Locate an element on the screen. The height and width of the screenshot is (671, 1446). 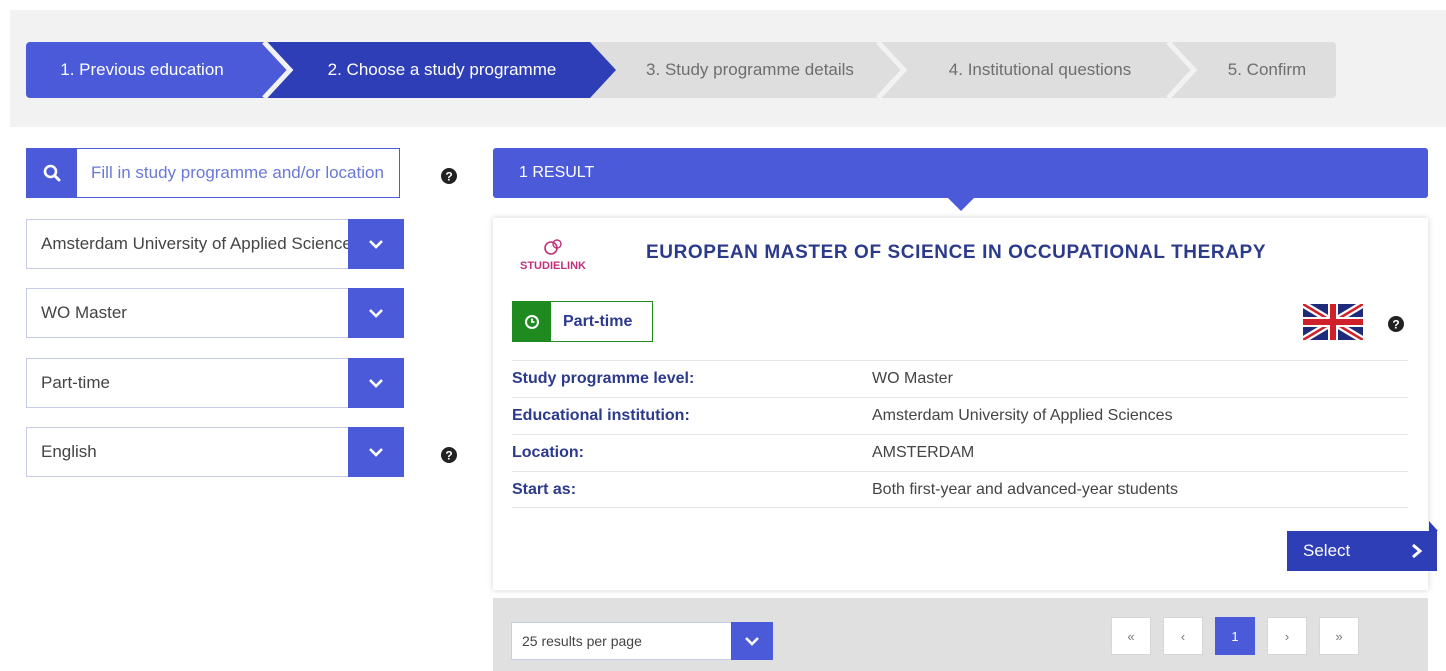
select-button-corner is located at coordinates (1433, 526).